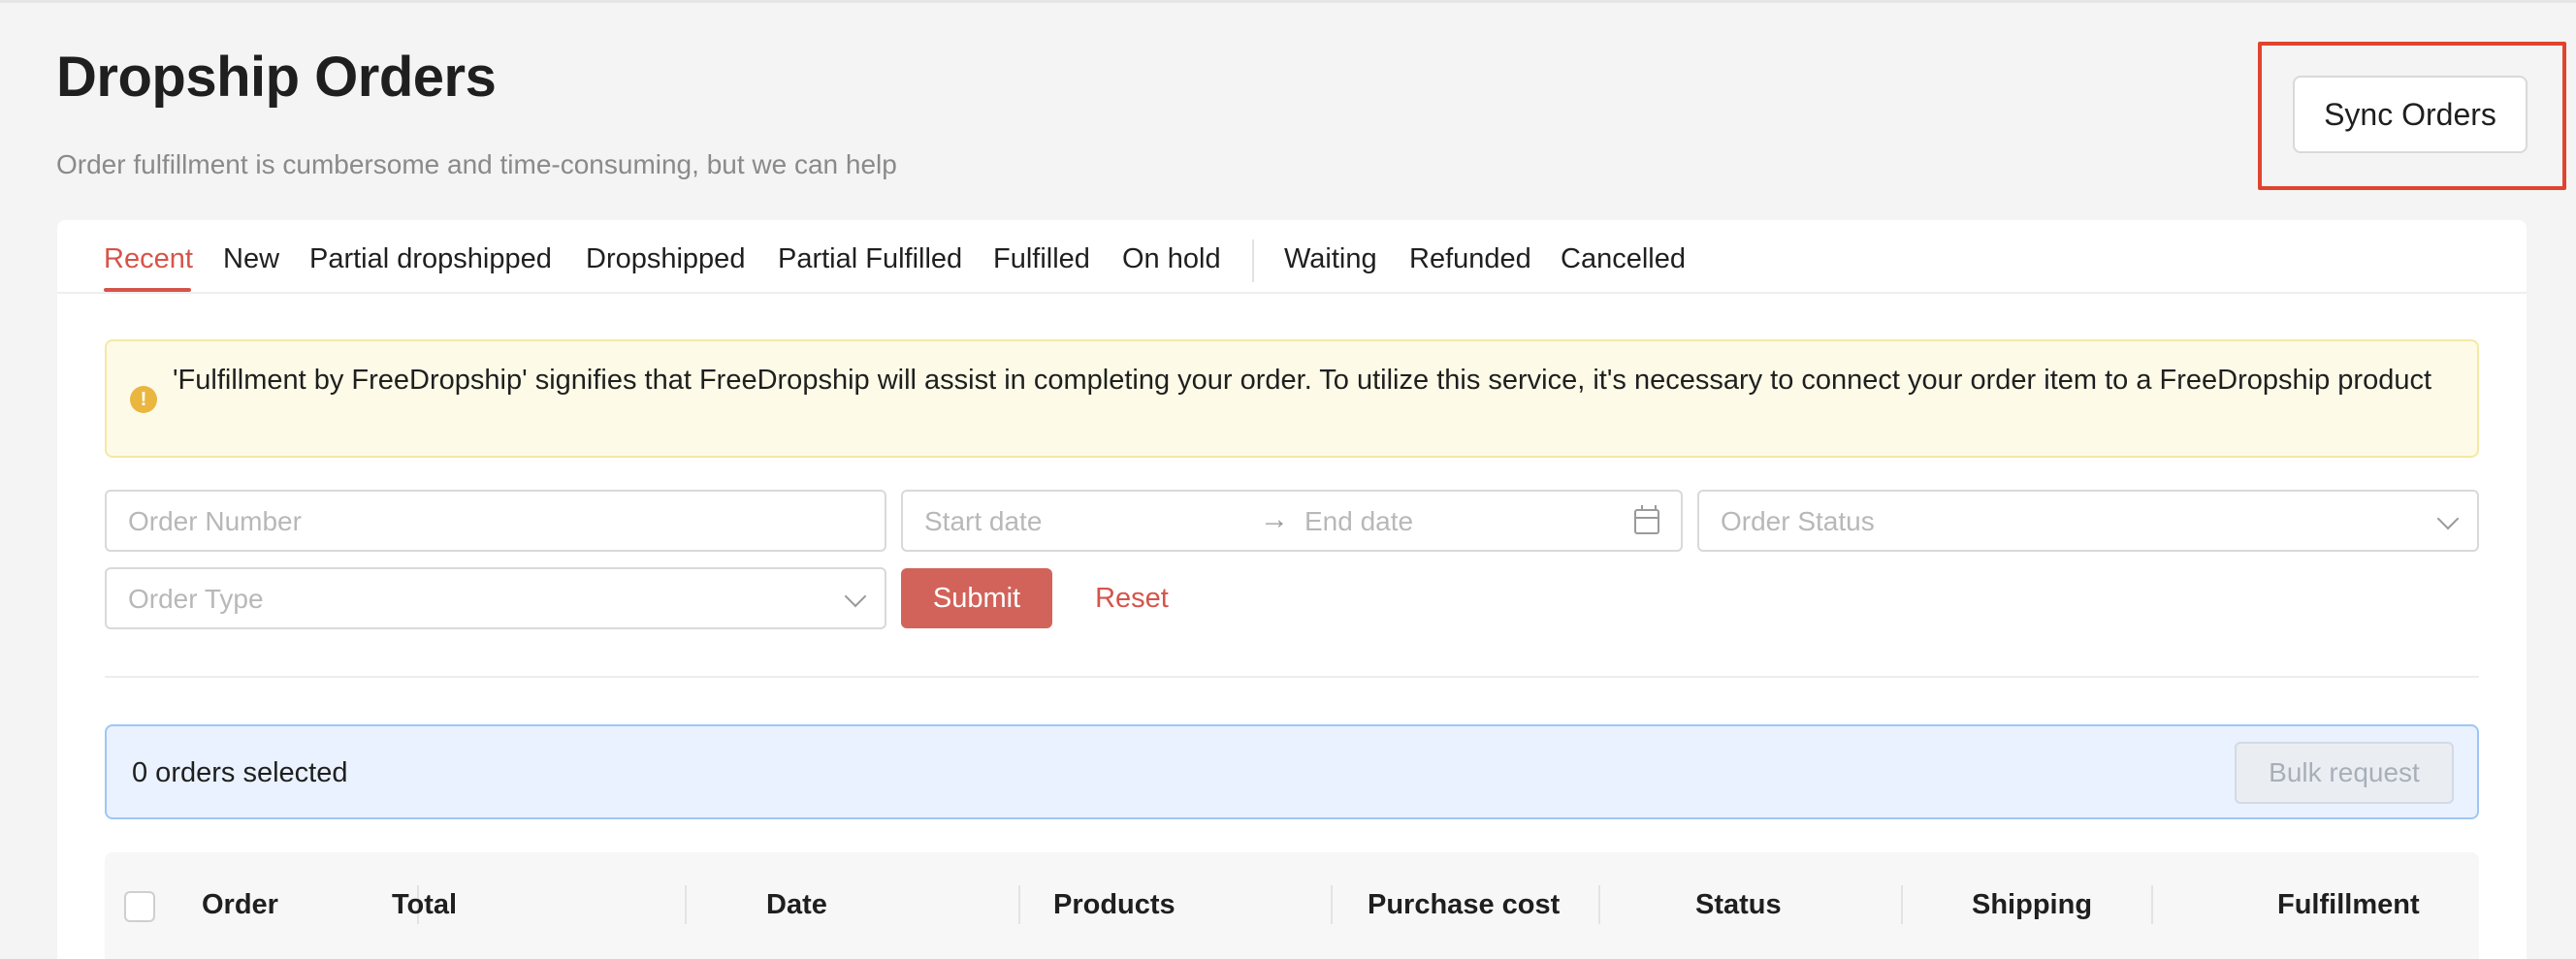 The image size is (2576, 959). I want to click on tab-cancelled: Cancelled, so click(1623, 259).